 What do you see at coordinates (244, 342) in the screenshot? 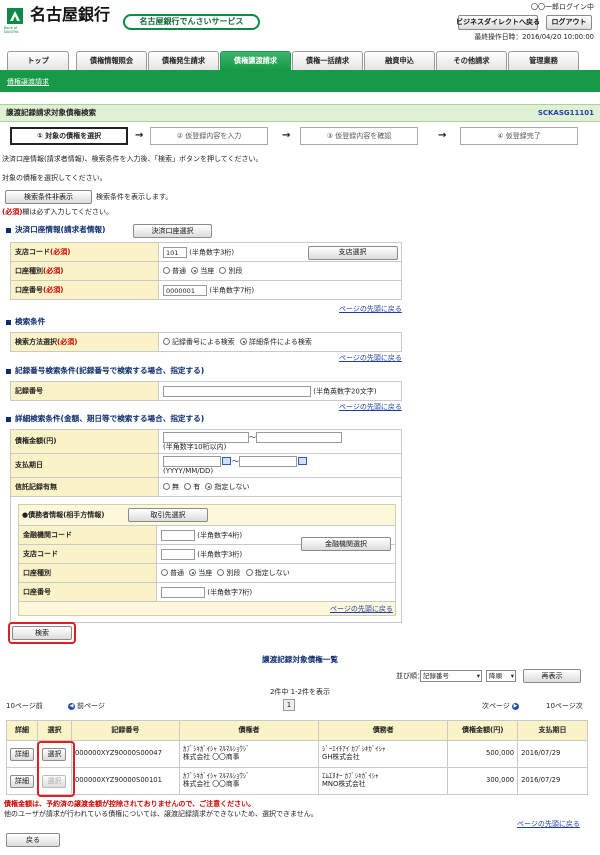
I see `search-by-detail-radio` at bounding box center [244, 342].